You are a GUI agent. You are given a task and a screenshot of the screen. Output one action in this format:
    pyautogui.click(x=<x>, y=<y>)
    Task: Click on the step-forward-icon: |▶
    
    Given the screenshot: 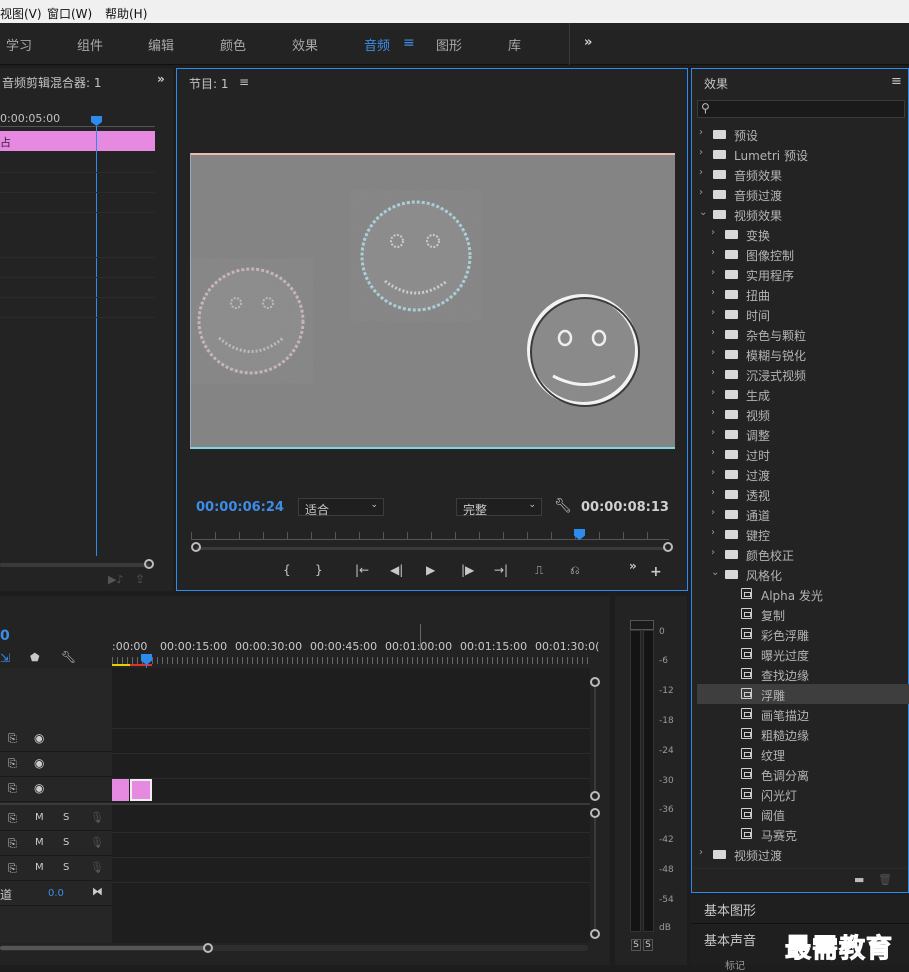 What is the action you would take?
    pyautogui.click(x=467, y=570)
    